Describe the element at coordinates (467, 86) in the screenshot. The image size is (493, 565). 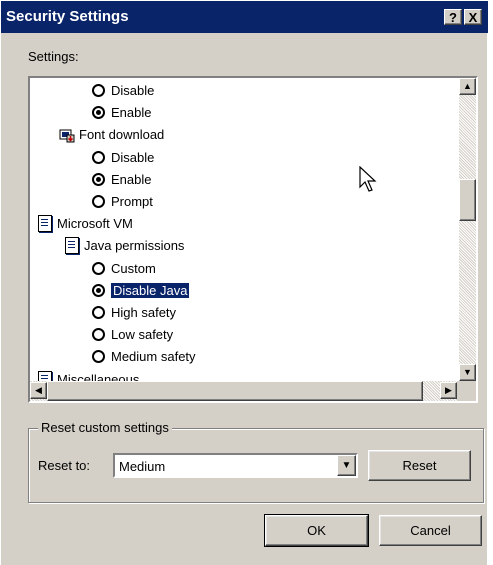
I see `scroll-up-icon: ▲` at that location.